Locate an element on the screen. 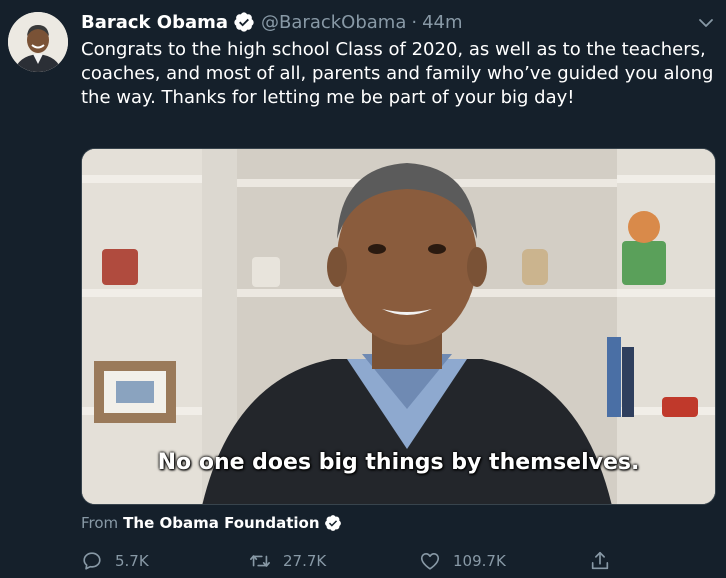  tweet-actions: 5.7K 27.7K 109.7K is located at coordinates (401, 561).